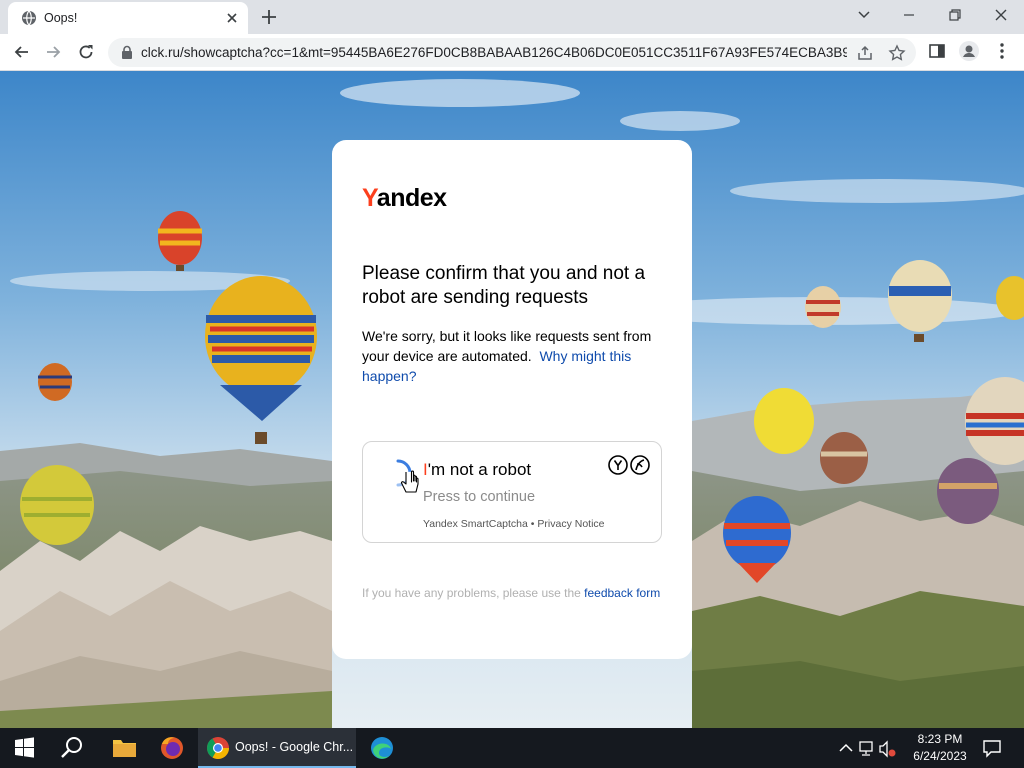 Image resolution: width=1024 pixels, height=768 pixels. I want to click on yandex-logo: Yandex, so click(404, 198).